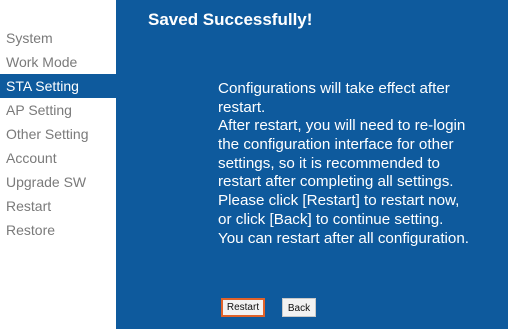  I want to click on sidebar-item-upgrade-sw: Upgrade SW, so click(58, 182).